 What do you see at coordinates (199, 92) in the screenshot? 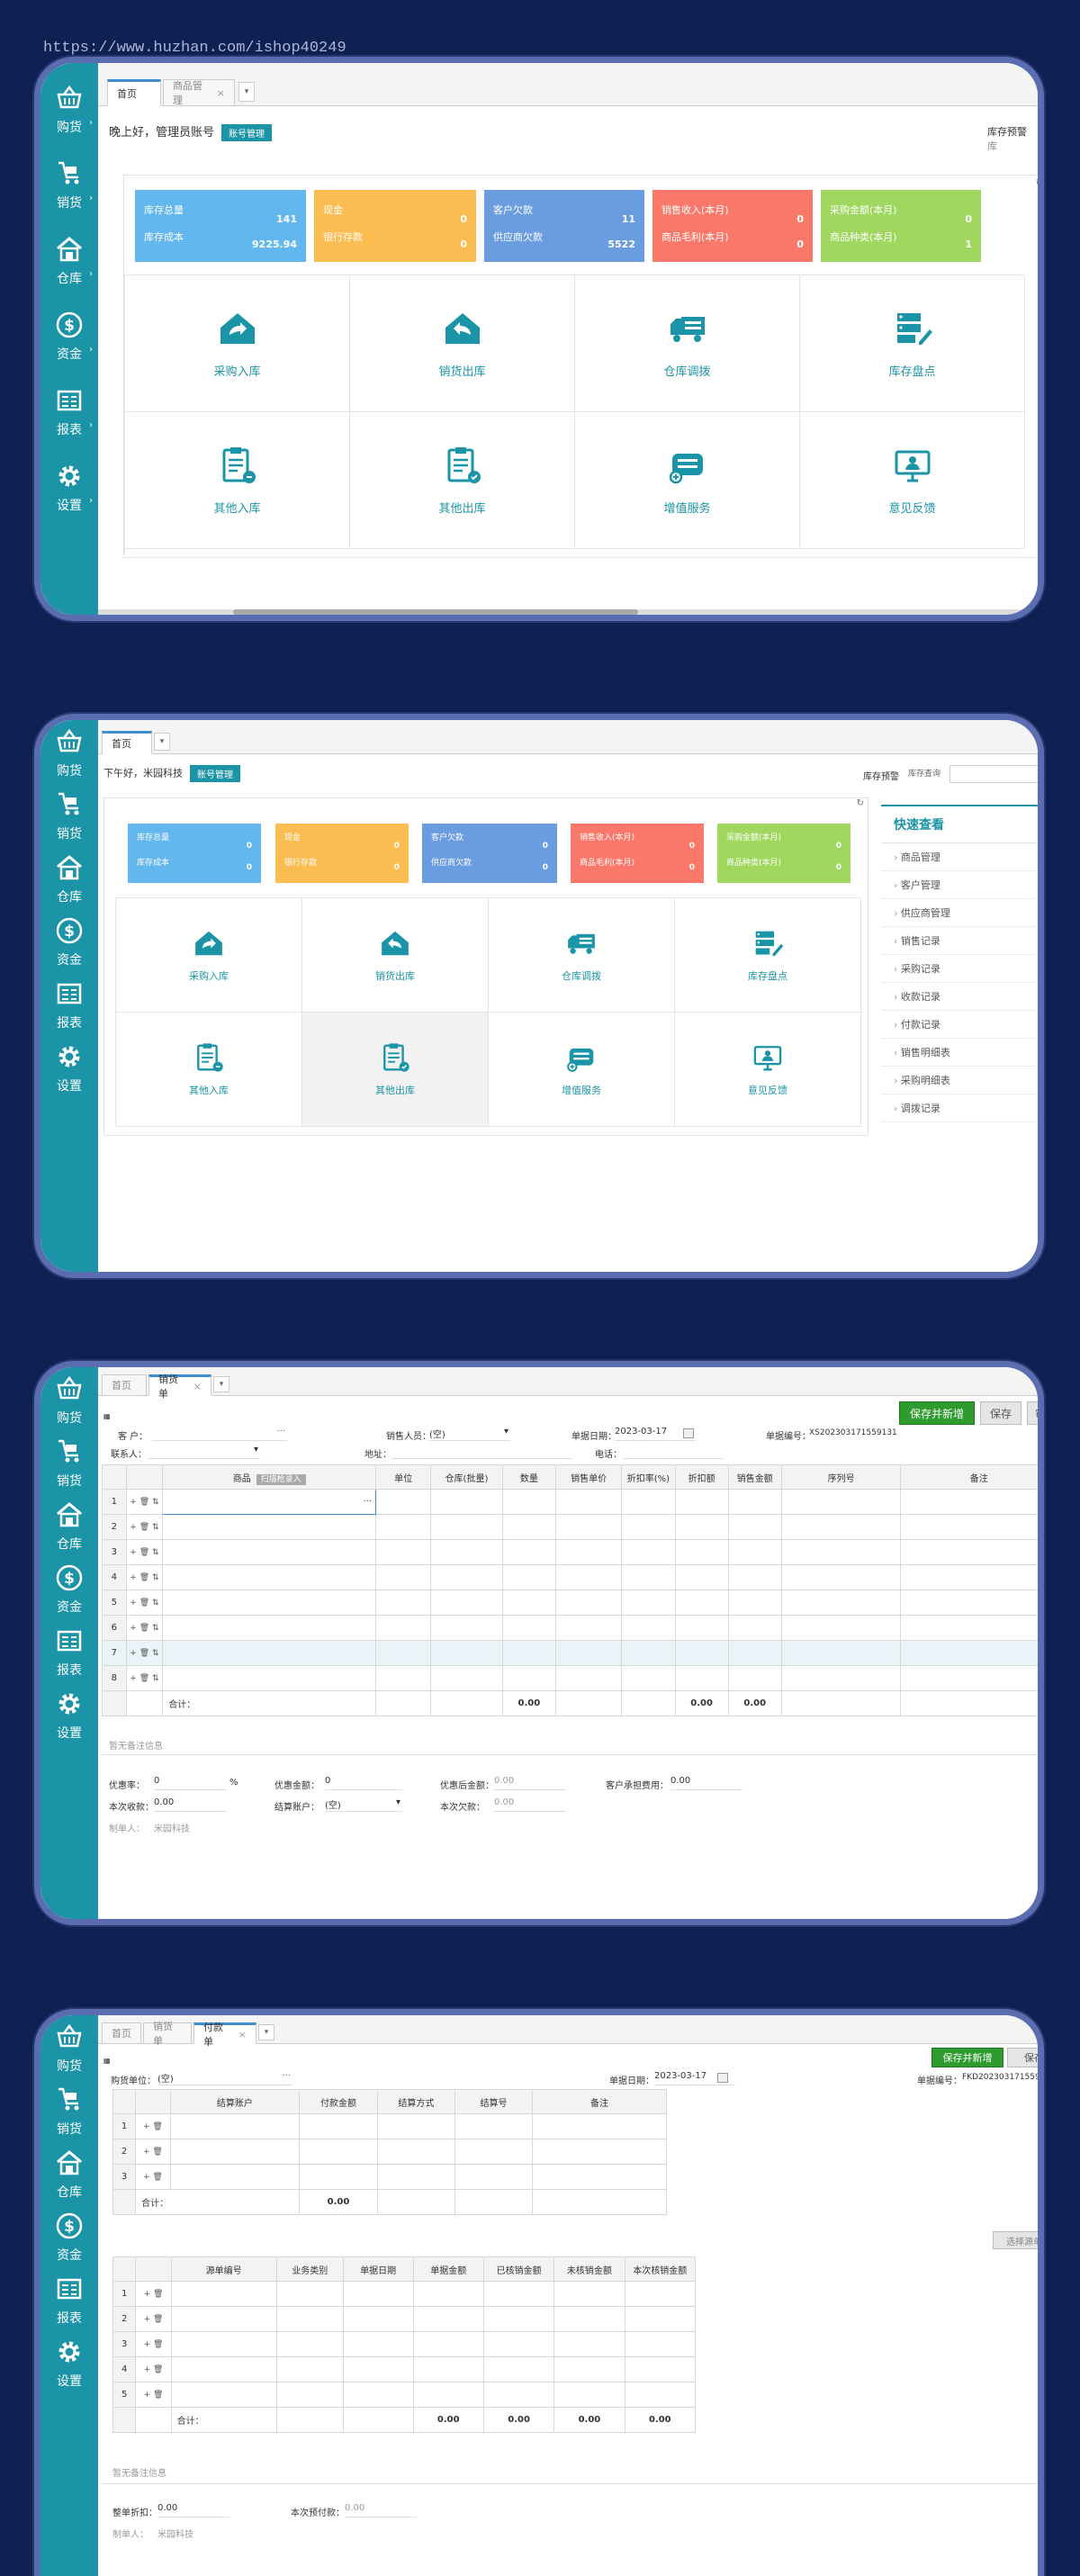
I see `tab-goods: 商品管理 ×` at bounding box center [199, 92].